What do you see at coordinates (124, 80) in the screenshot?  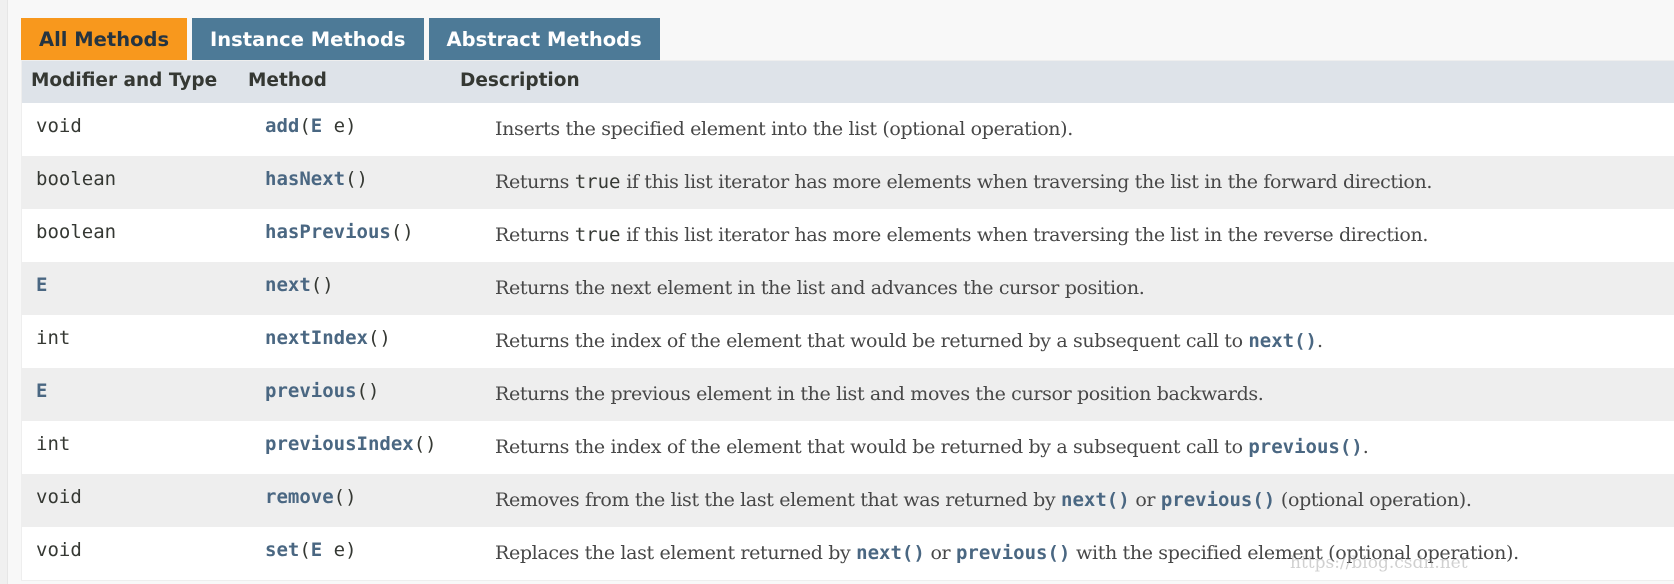 I see `column-header-modifier-type: Modifier and Type` at bounding box center [124, 80].